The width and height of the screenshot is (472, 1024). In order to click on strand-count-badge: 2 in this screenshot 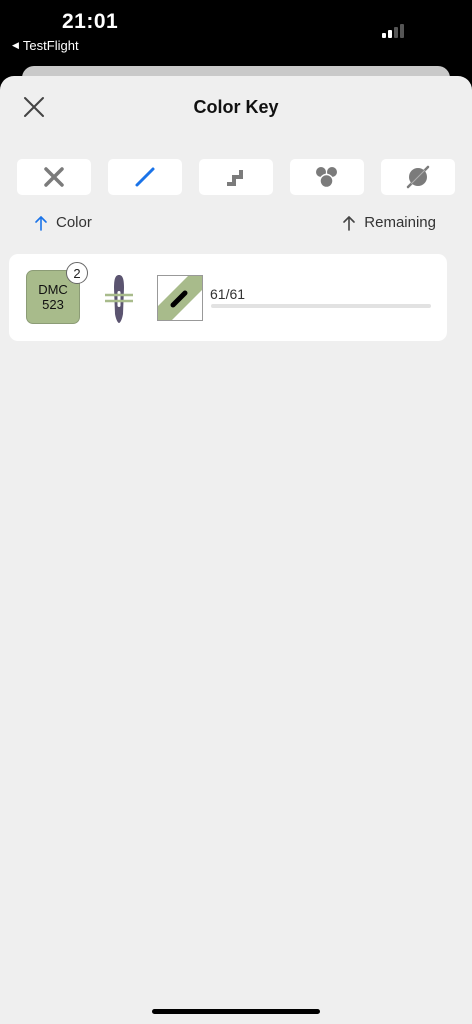, I will do `click(77, 273)`.